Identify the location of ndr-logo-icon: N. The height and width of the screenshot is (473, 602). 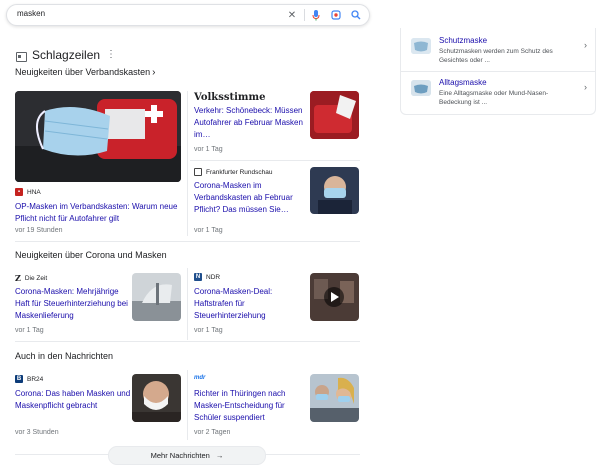
(198, 277).